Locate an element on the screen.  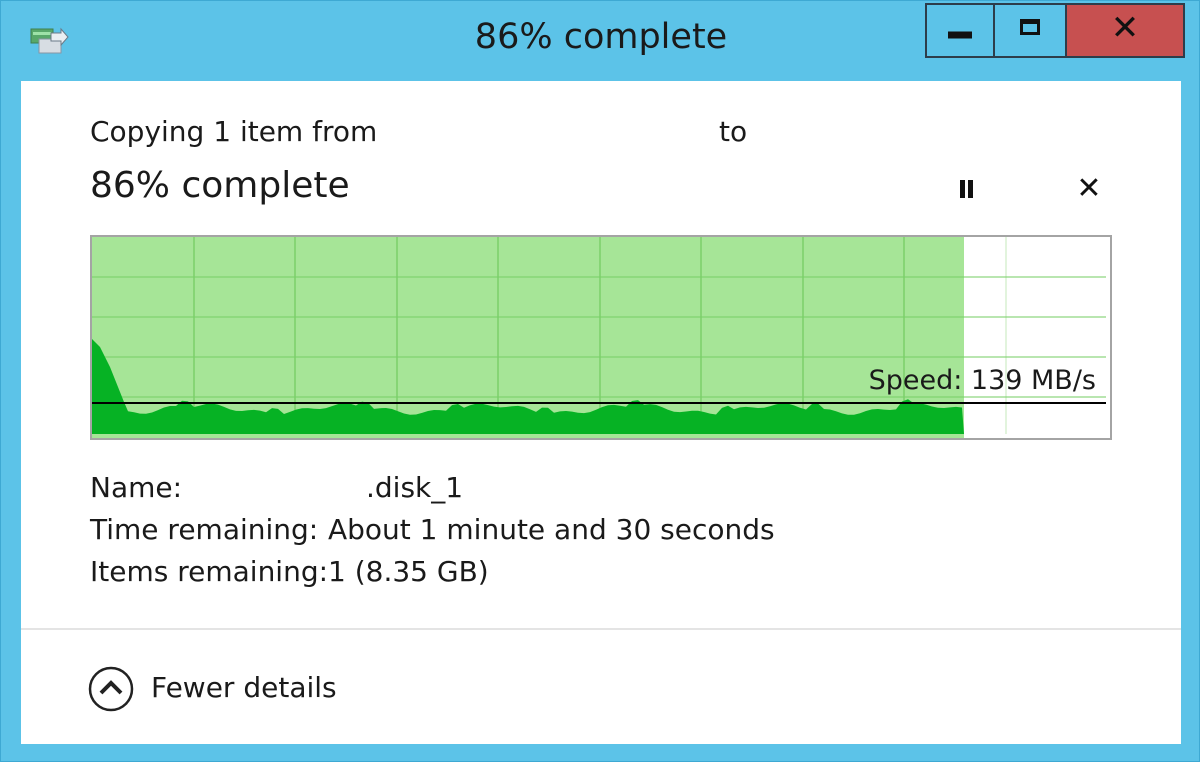
items-remaining-value: 1 (8.35 GB) is located at coordinates (408, 571).